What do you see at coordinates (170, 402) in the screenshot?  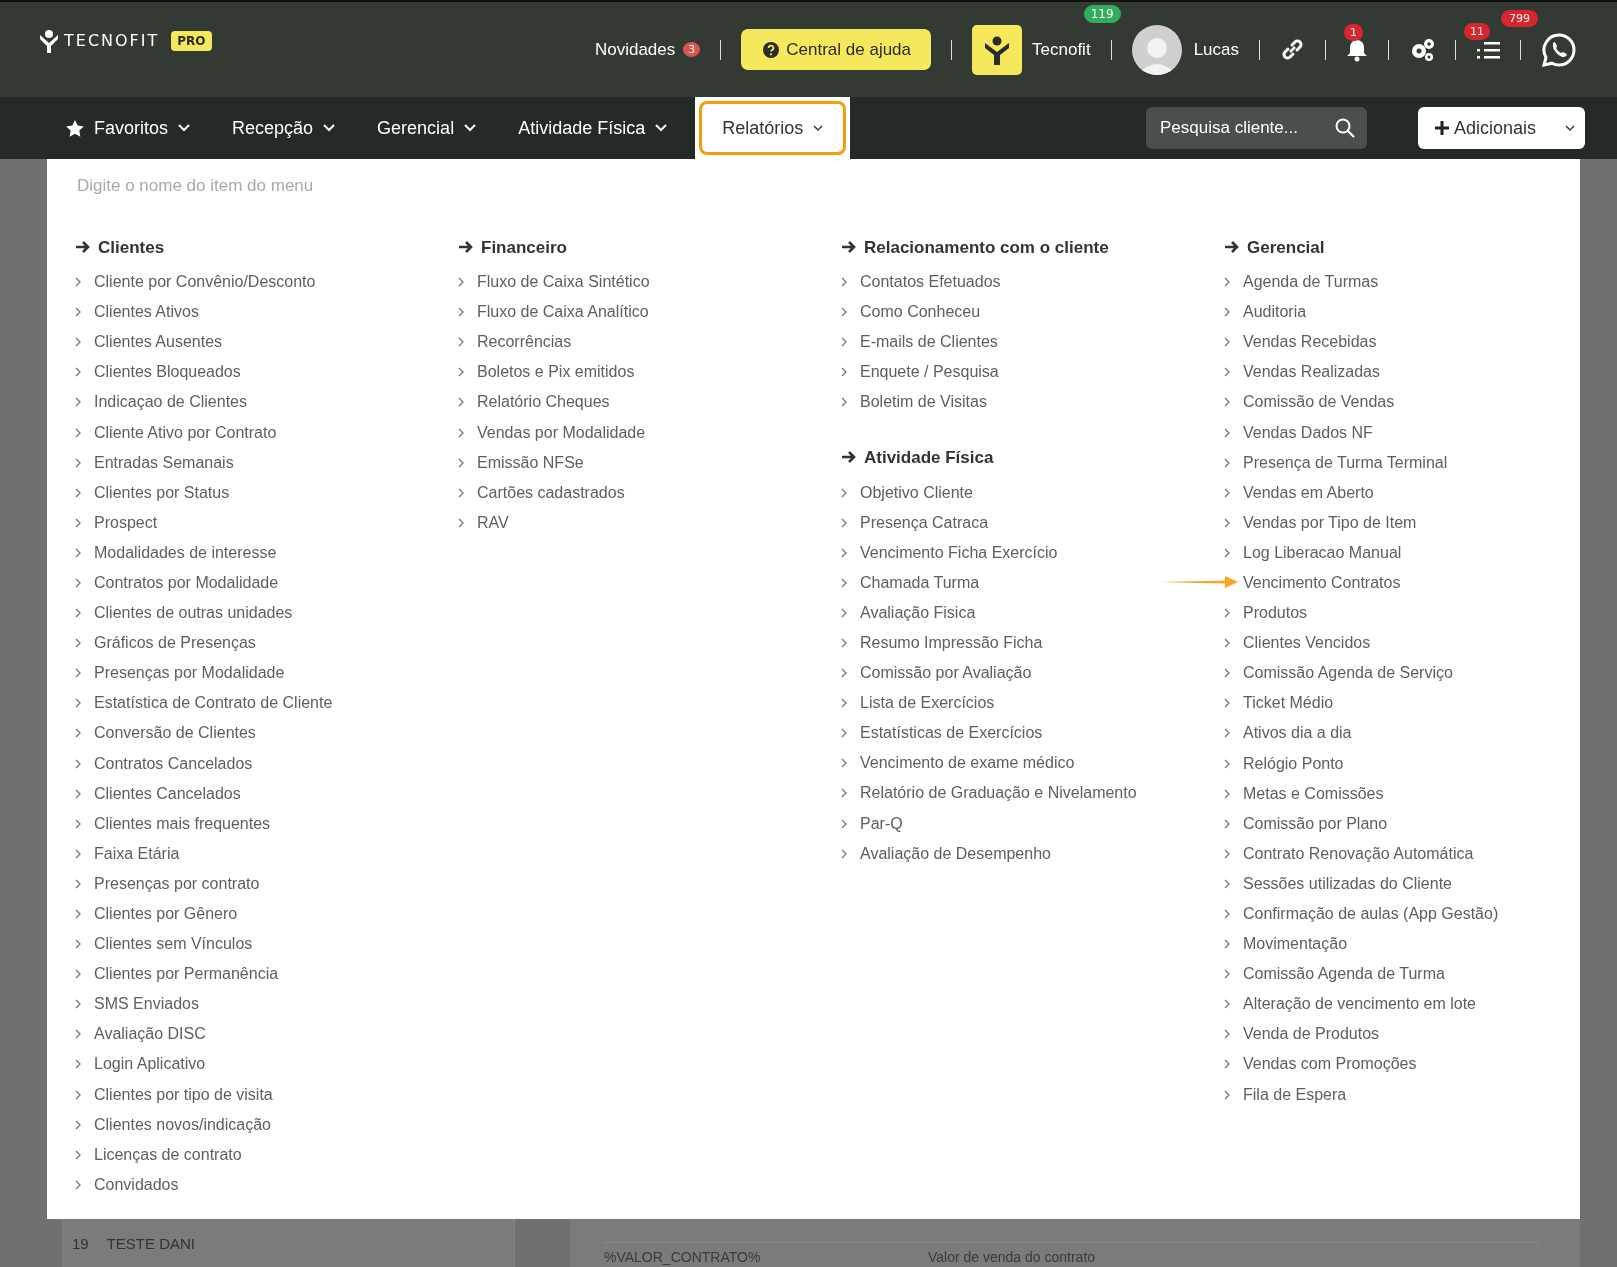 I see `menu-item: Indicaçao de Clientes` at bounding box center [170, 402].